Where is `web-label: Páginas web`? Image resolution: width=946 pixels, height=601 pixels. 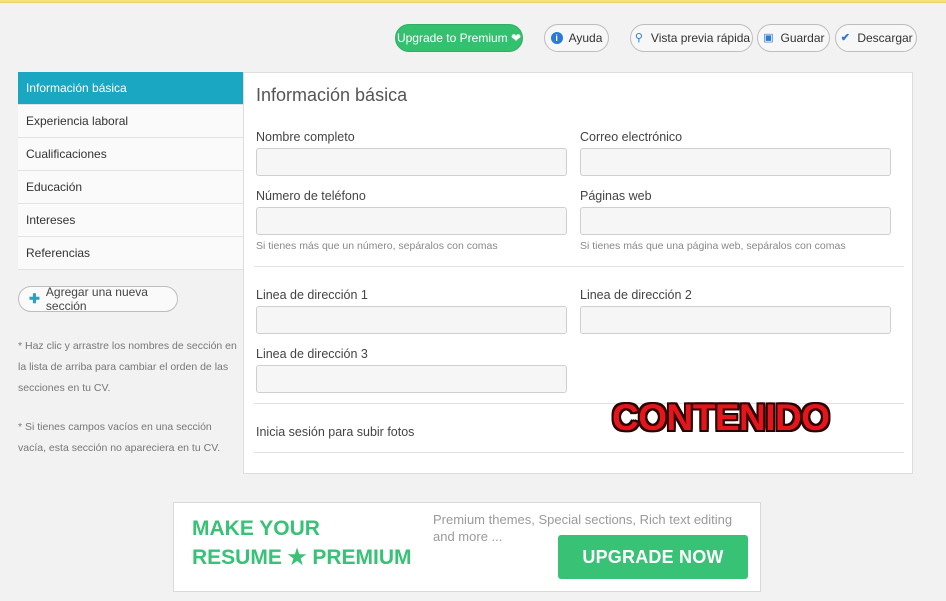 web-label: Páginas web is located at coordinates (616, 196).